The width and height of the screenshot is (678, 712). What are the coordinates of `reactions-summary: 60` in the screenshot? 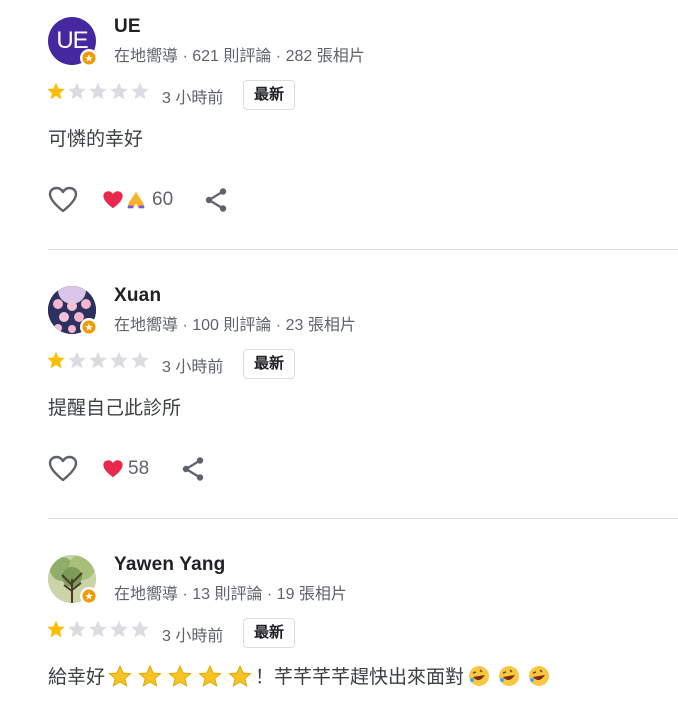 It's located at (137, 200).